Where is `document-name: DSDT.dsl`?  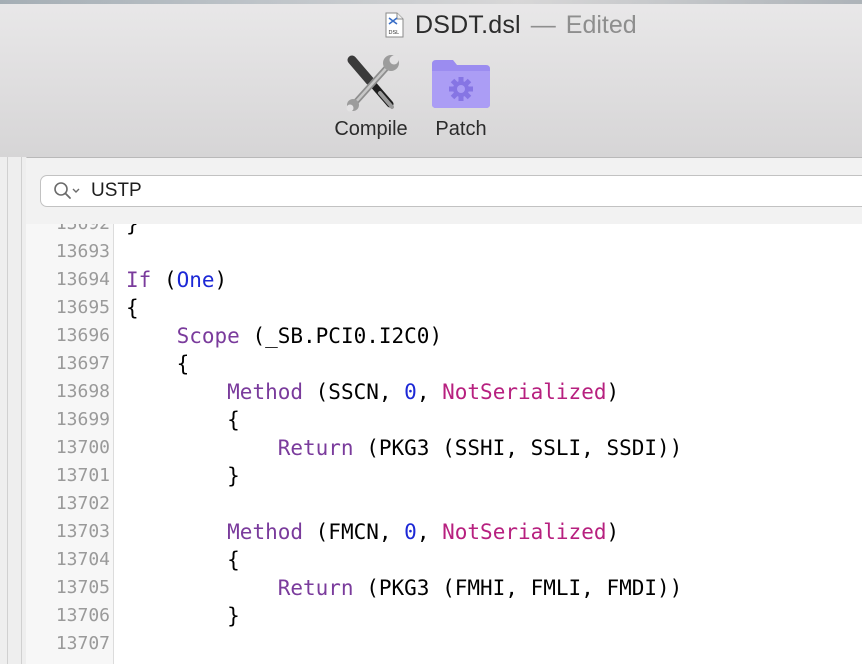
document-name: DSDT.dsl is located at coordinates (468, 24).